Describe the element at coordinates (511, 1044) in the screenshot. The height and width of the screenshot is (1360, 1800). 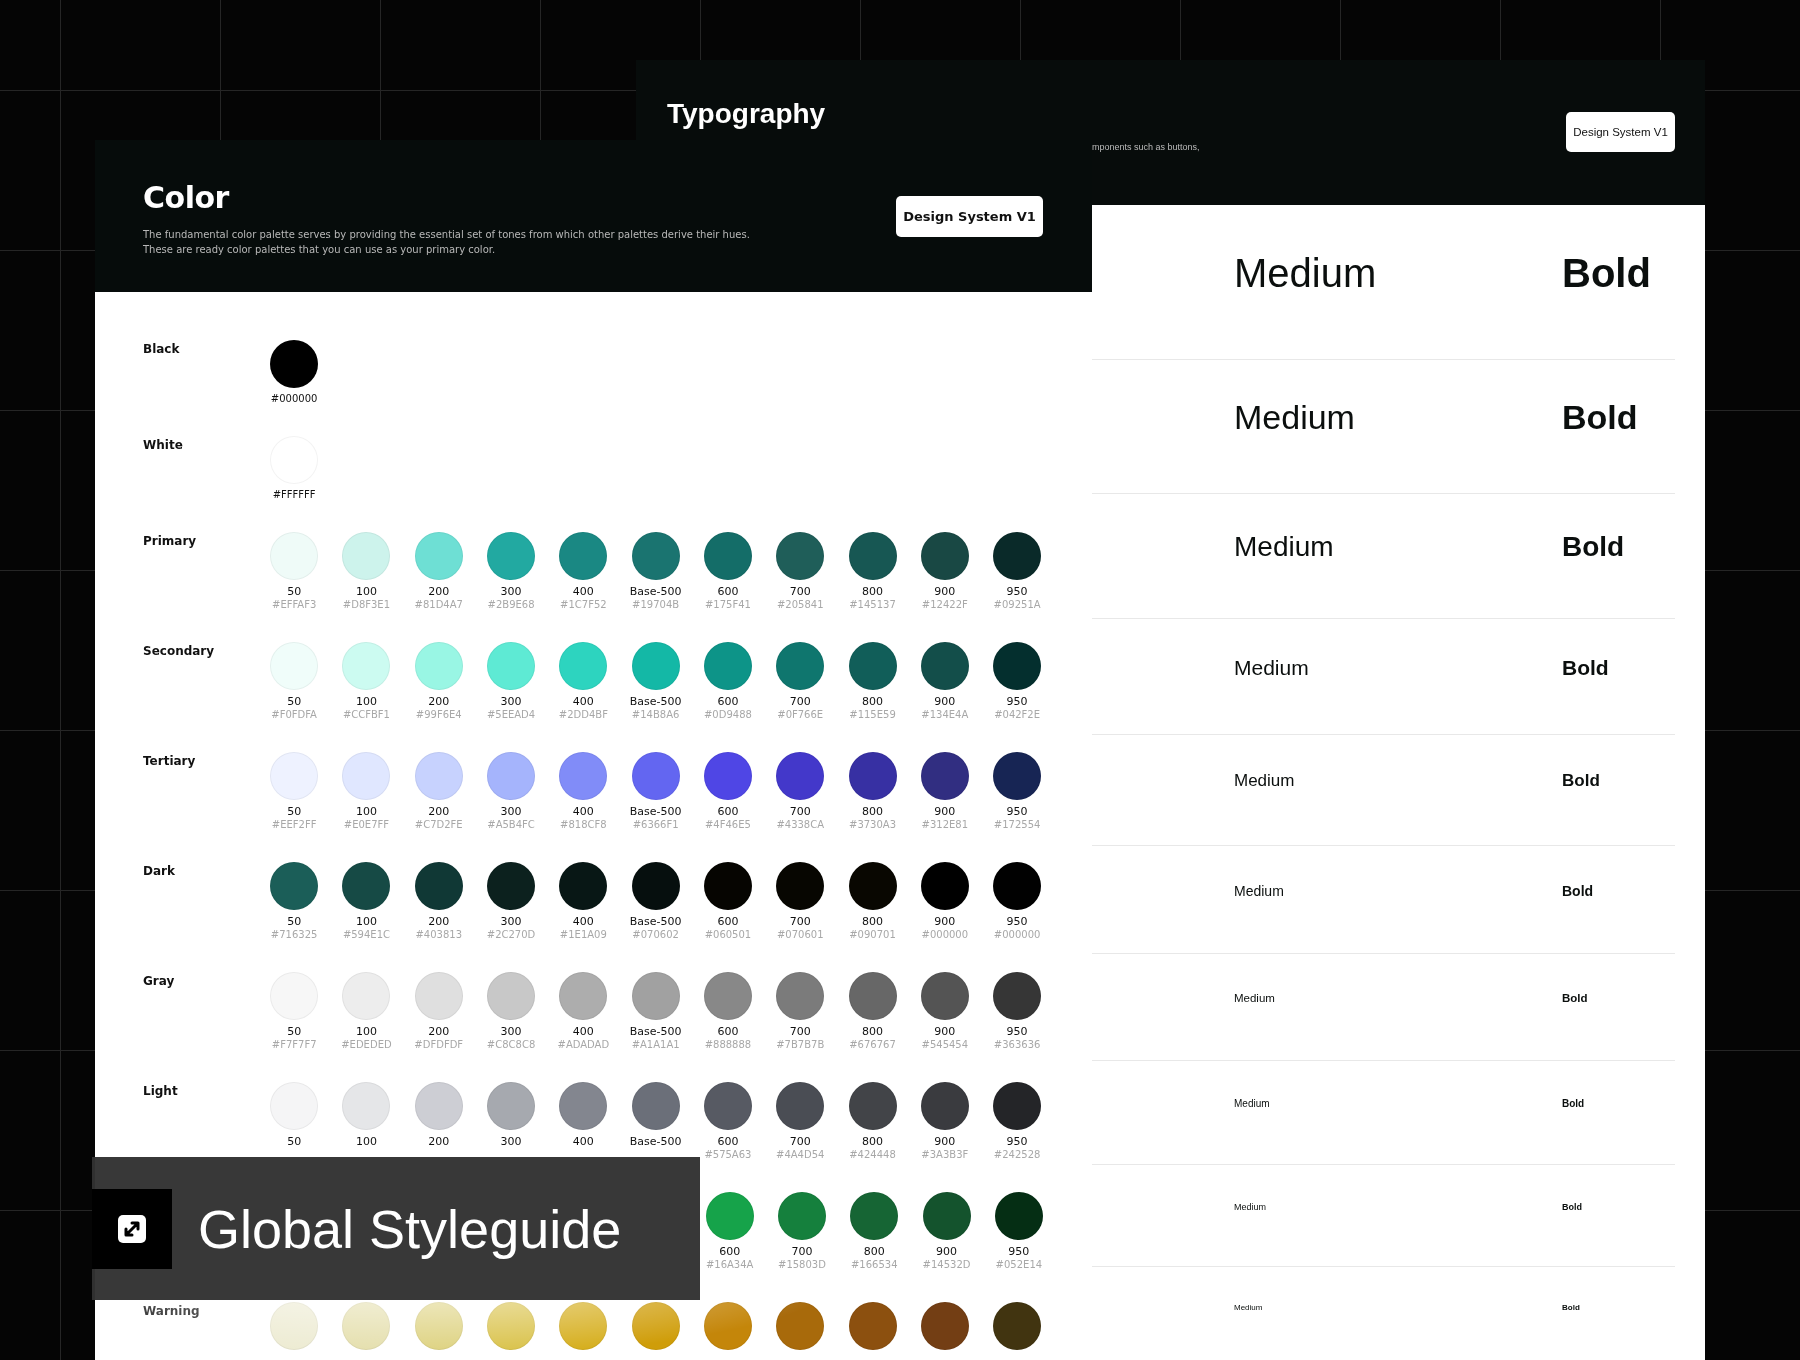
I see `hex-code: #C8C8C8` at that location.